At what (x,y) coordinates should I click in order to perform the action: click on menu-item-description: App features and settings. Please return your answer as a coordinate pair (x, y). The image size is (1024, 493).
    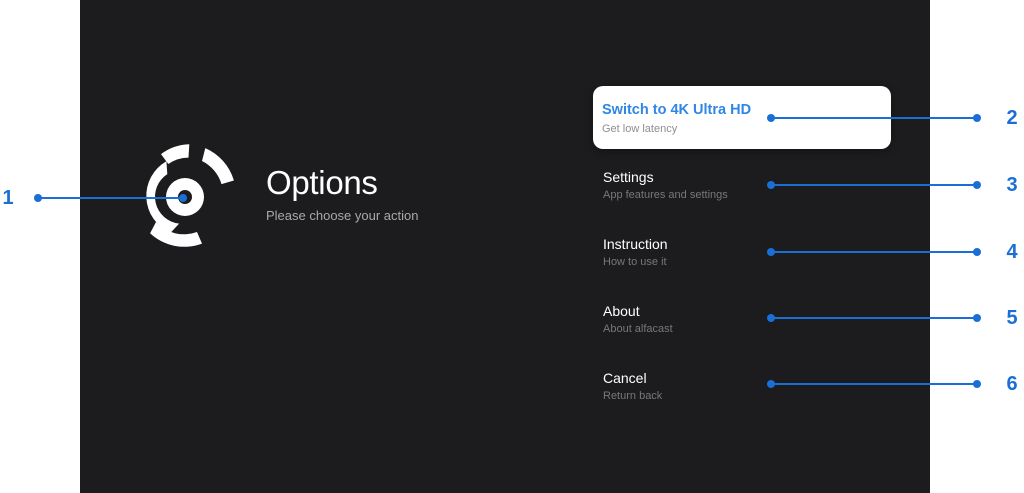
    Looking at the image, I should click on (665, 195).